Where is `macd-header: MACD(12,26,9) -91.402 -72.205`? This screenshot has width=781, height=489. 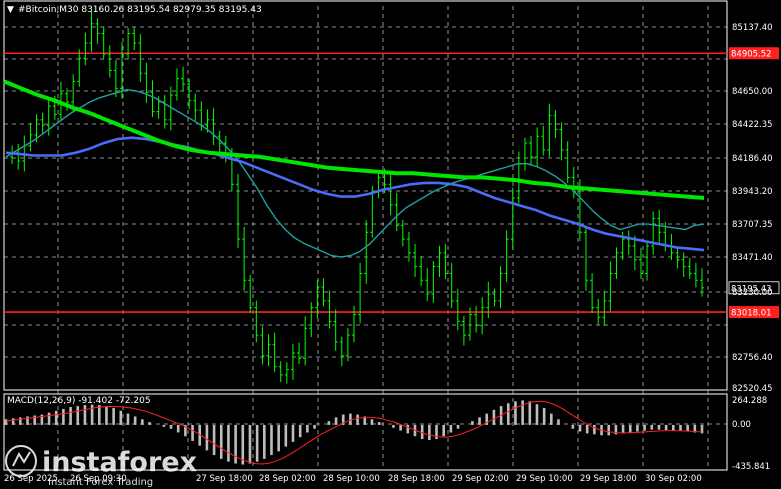
macd-header: MACD(12,26,9) -91.402 -72.205 is located at coordinates (79, 401).